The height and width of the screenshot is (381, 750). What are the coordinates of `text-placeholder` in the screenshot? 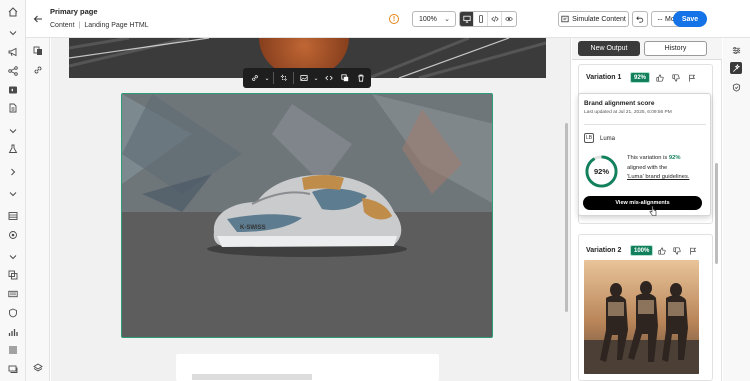 It's located at (252, 377).